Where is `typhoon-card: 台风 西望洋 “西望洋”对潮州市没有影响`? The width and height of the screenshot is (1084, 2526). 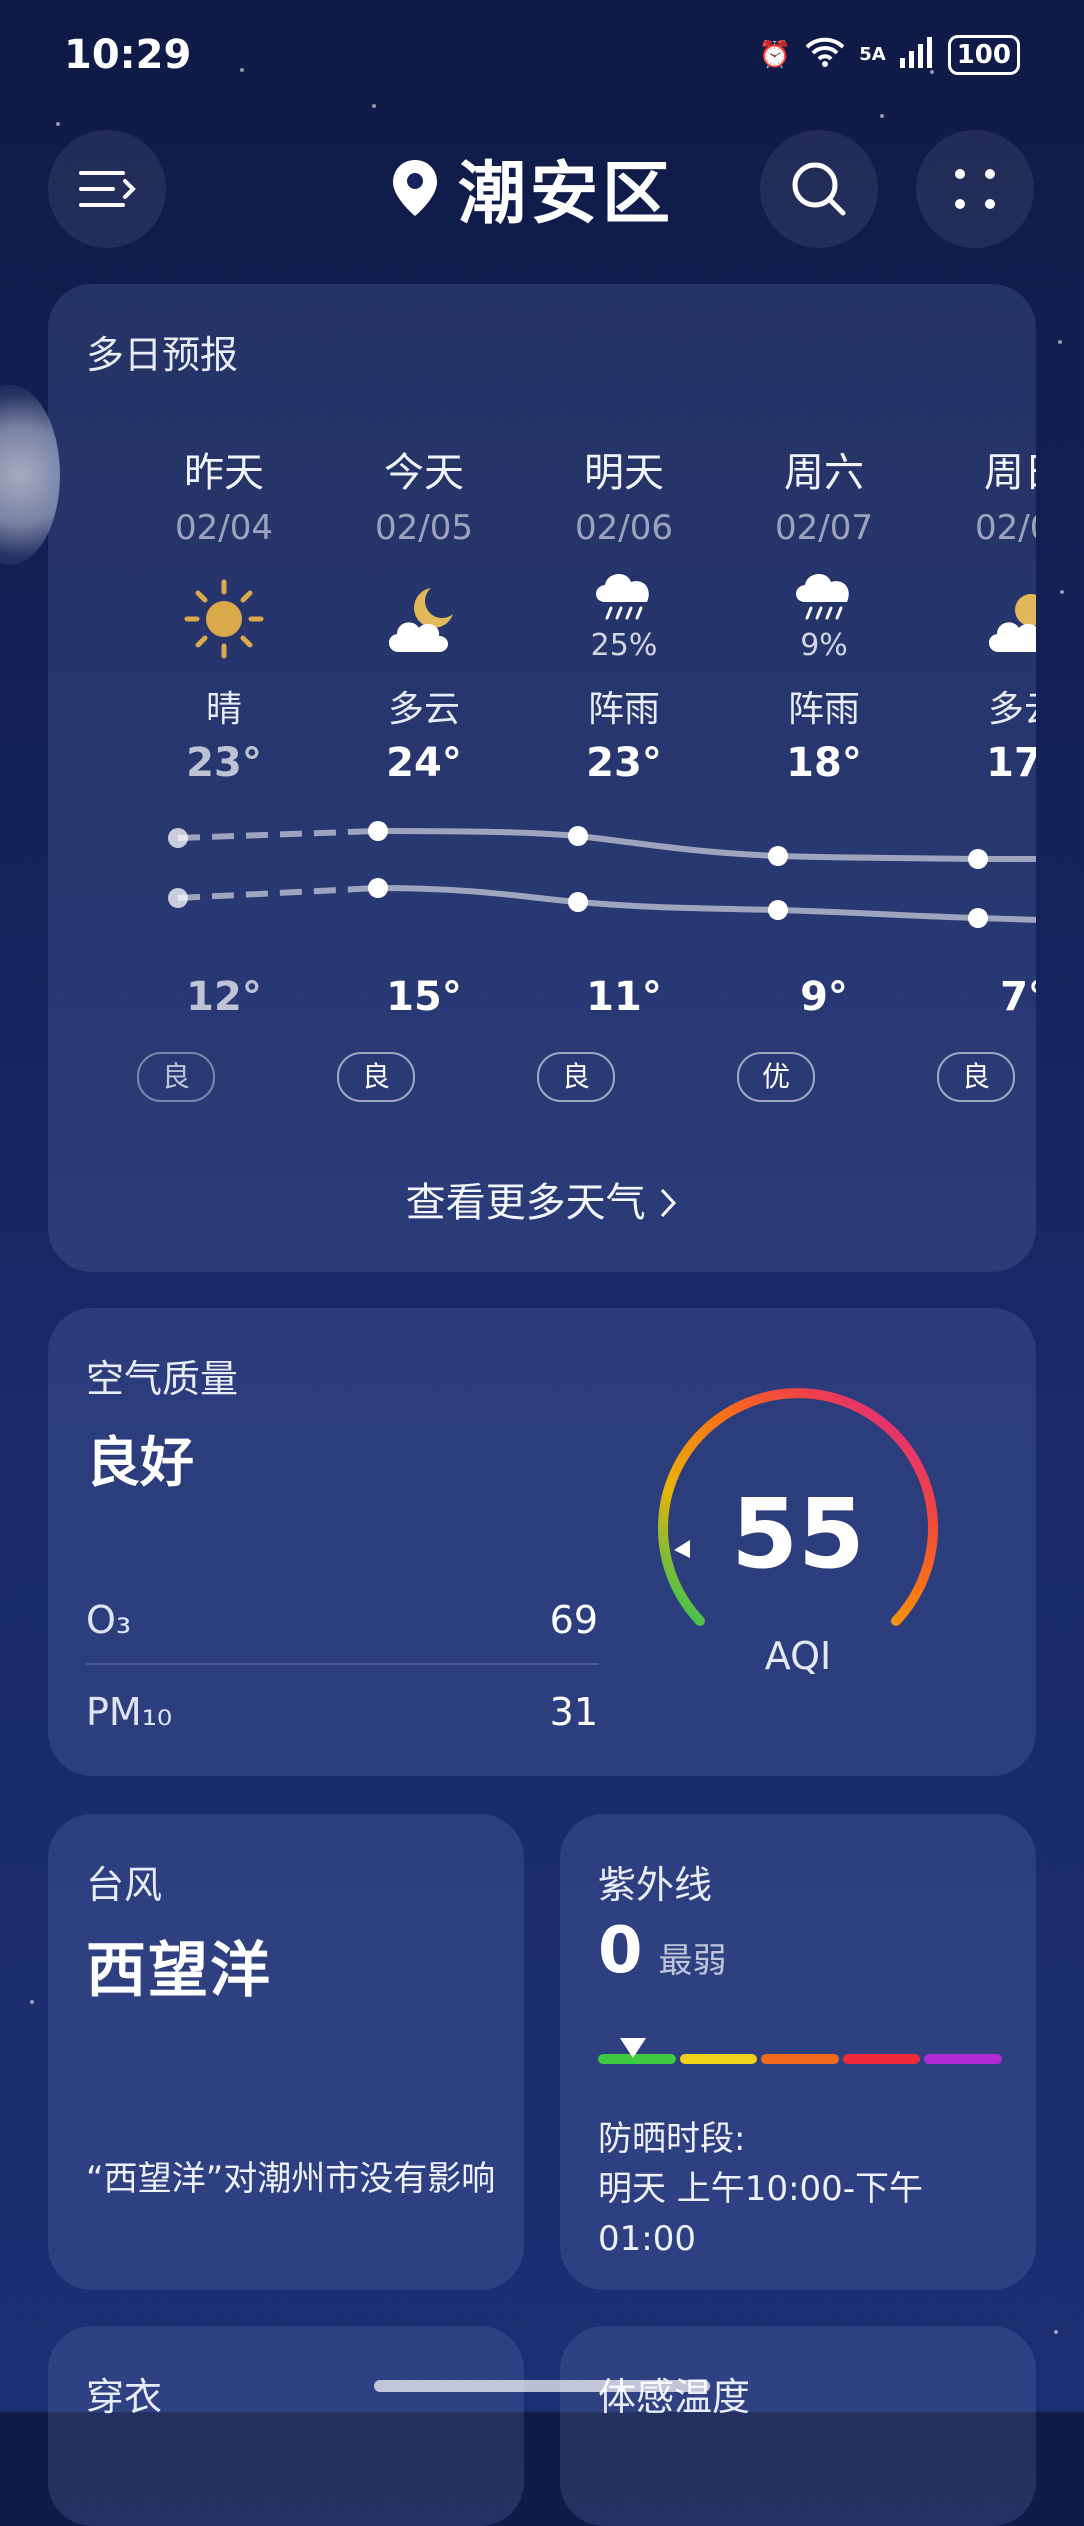 typhoon-card: 台风 西望洋 “西望洋”对潮州市没有影响 is located at coordinates (286, 2052).